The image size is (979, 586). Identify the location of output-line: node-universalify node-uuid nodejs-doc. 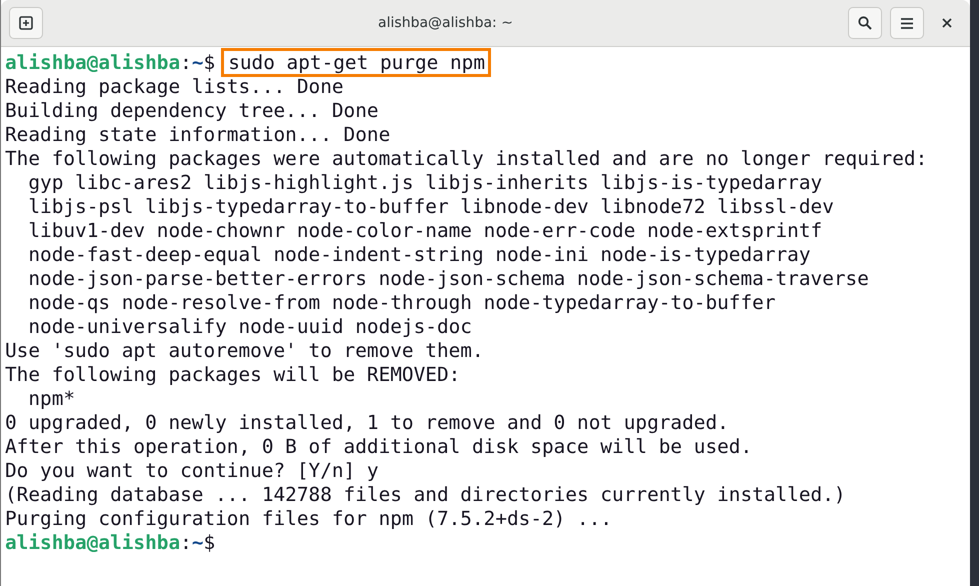
(250, 327).